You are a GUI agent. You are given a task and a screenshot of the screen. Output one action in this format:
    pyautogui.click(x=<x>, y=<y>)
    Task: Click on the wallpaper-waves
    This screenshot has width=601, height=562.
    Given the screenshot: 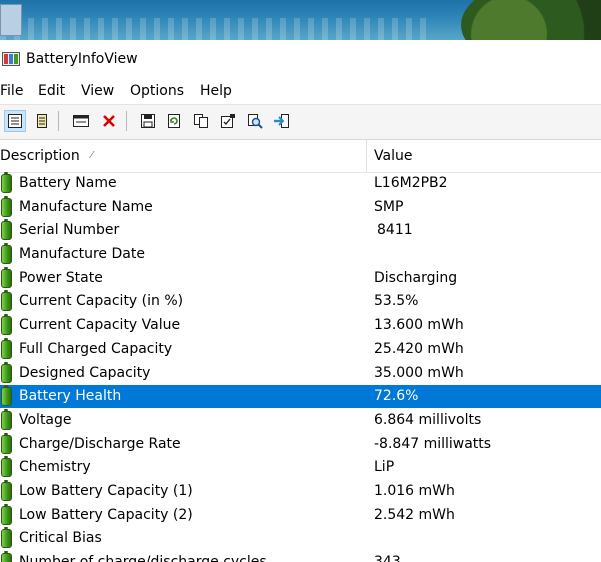 What is the action you would take?
    pyautogui.click(x=215, y=29)
    